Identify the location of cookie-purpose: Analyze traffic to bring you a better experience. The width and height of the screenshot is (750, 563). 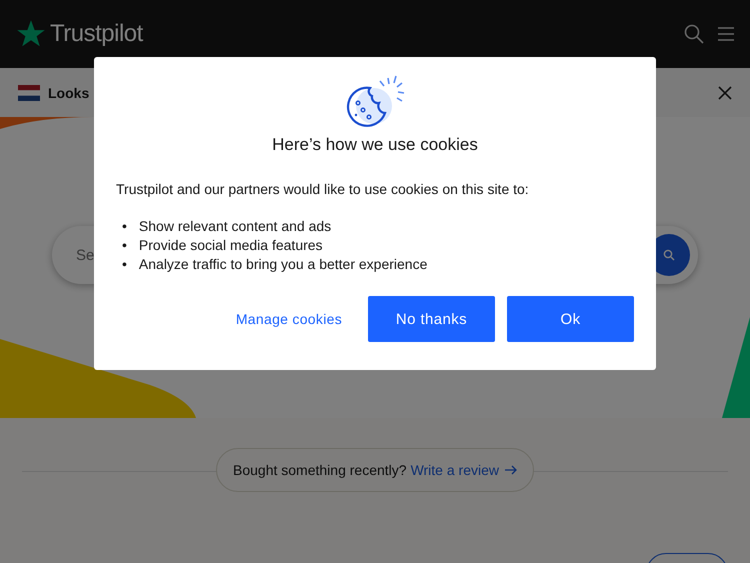
(283, 264).